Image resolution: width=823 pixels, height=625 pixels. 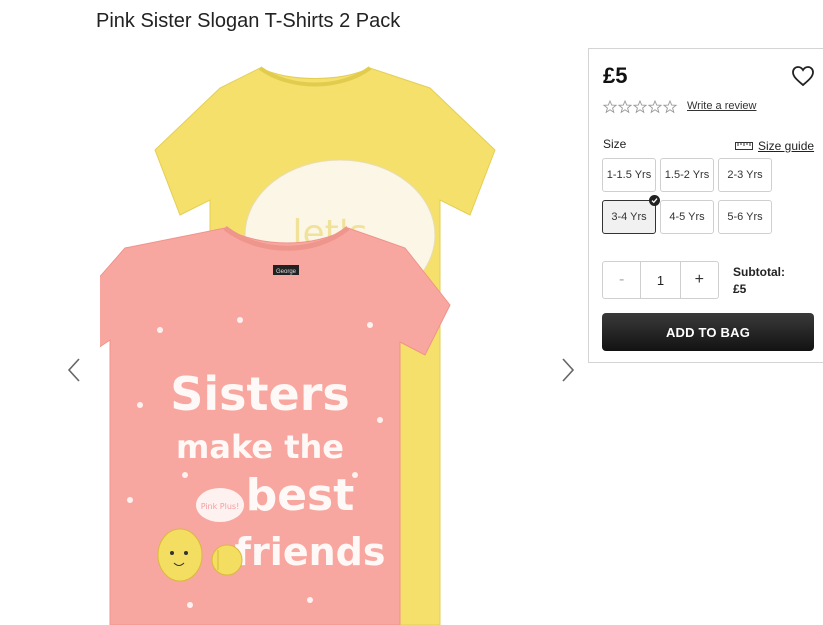 What do you see at coordinates (300, 495) in the screenshot?
I see `print-line-3: best` at bounding box center [300, 495].